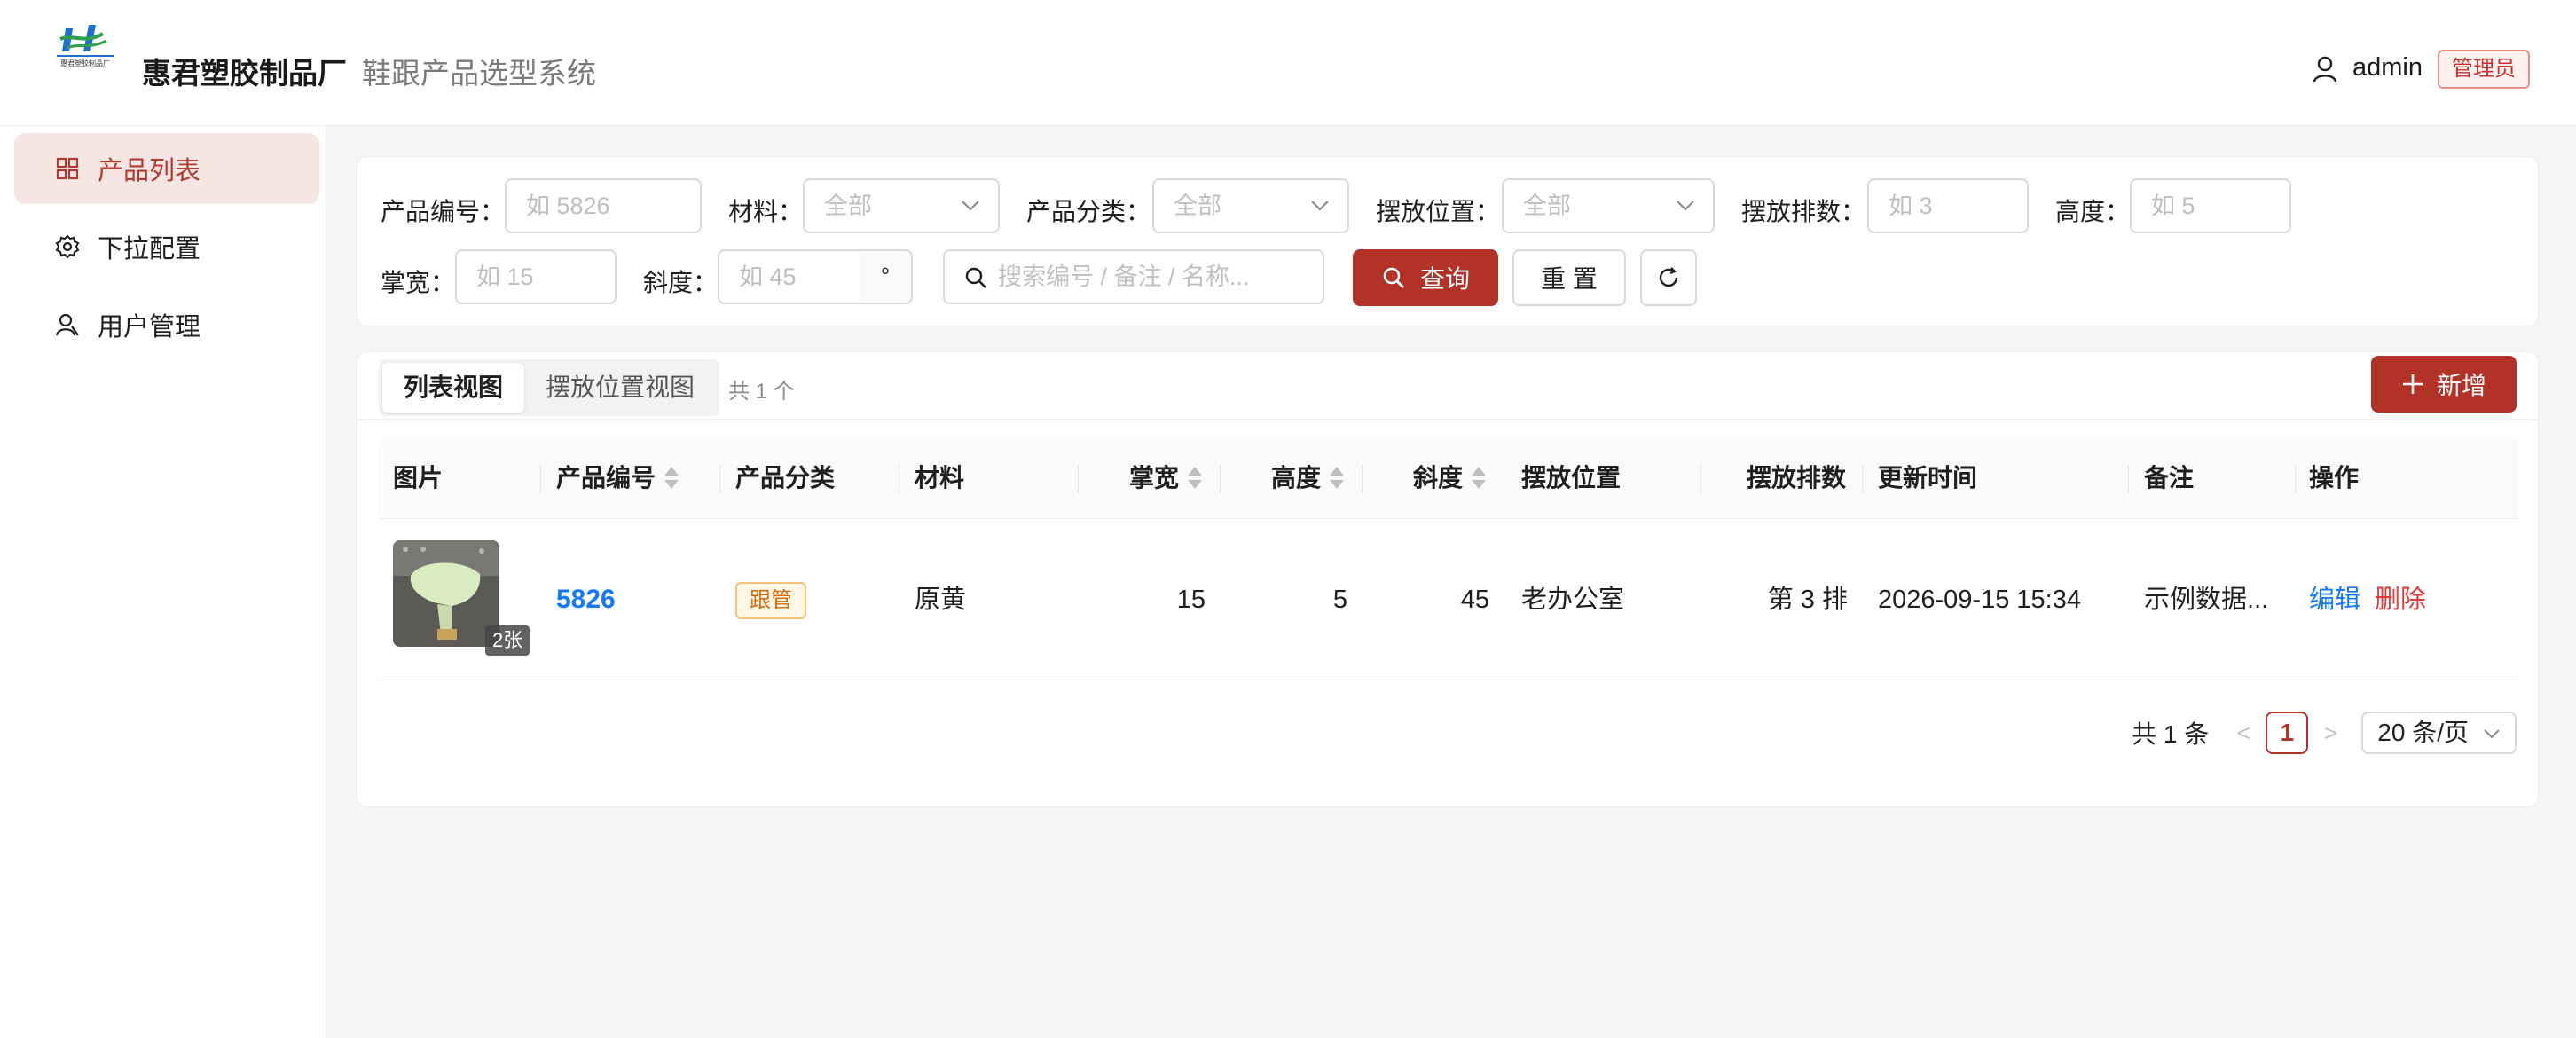 This screenshot has height=1038, width=2576. Describe the element at coordinates (2169, 477) in the screenshot. I see `column-header-remark: 备注` at that location.